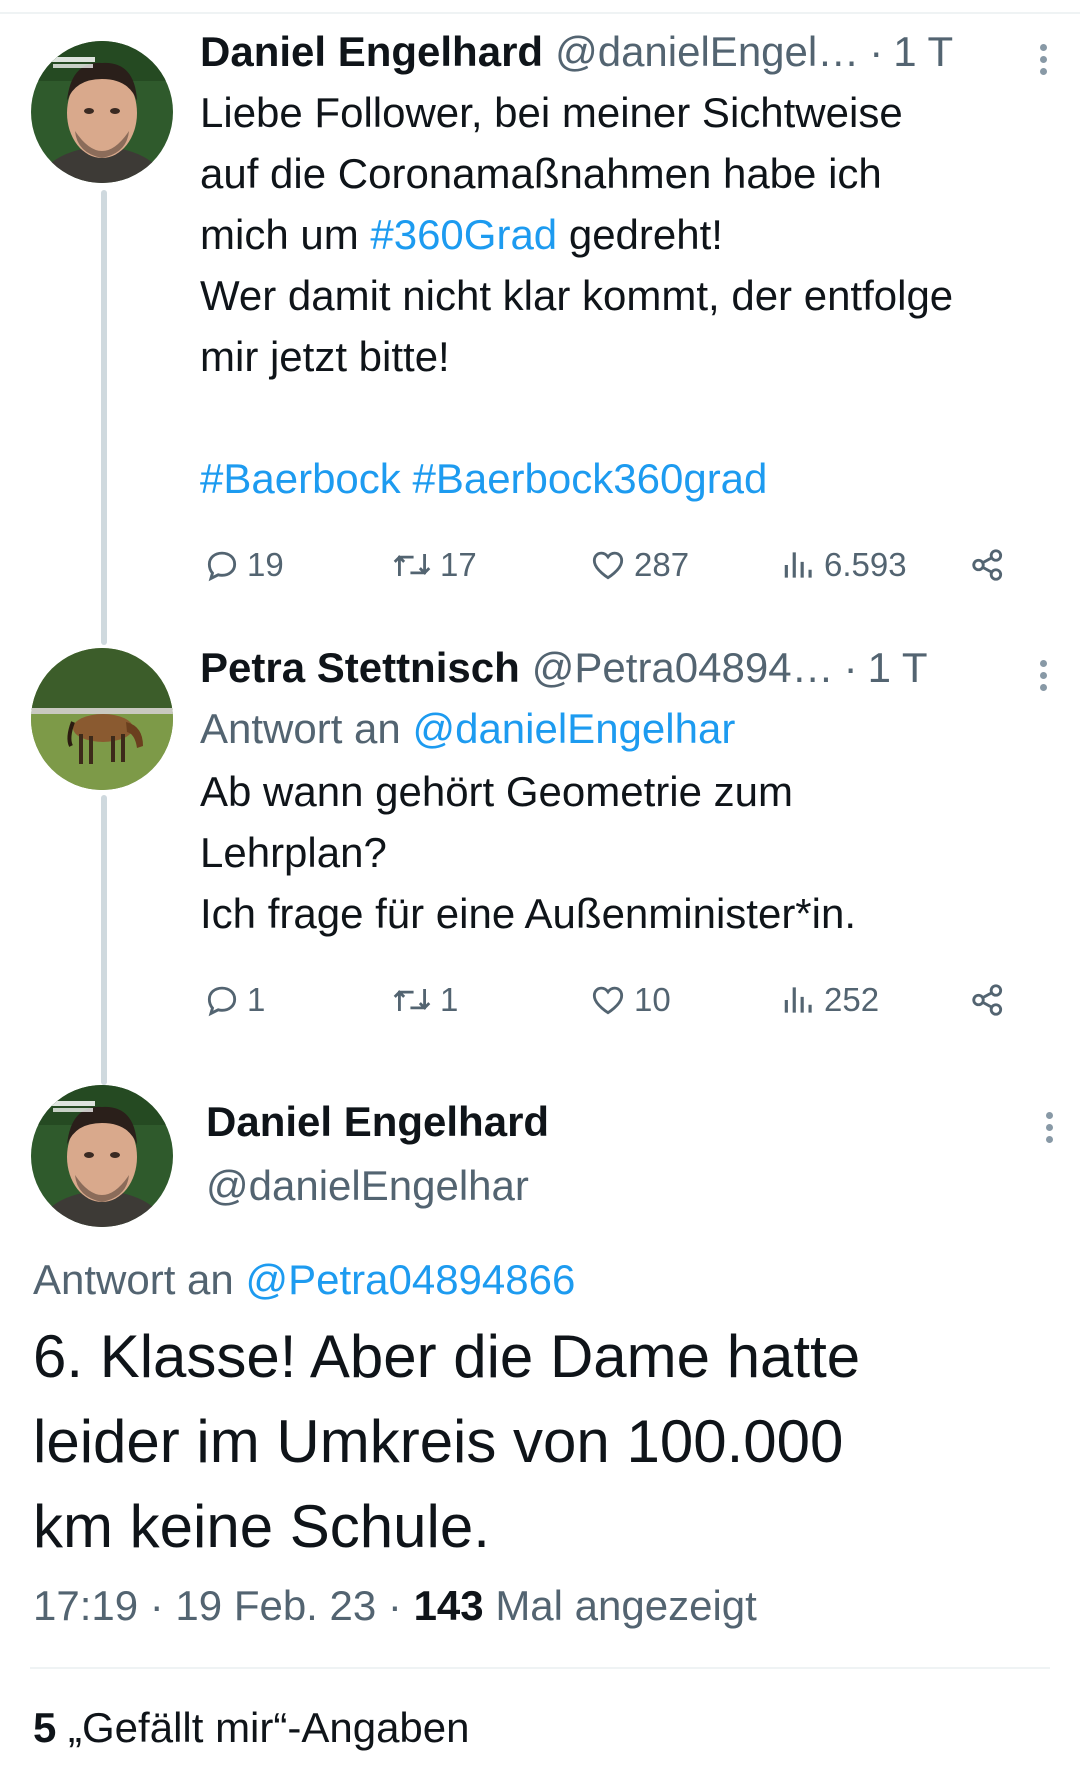 The image size is (1080, 1778). What do you see at coordinates (540, 1668) in the screenshot?
I see `divider` at bounding box center [540, 1668].